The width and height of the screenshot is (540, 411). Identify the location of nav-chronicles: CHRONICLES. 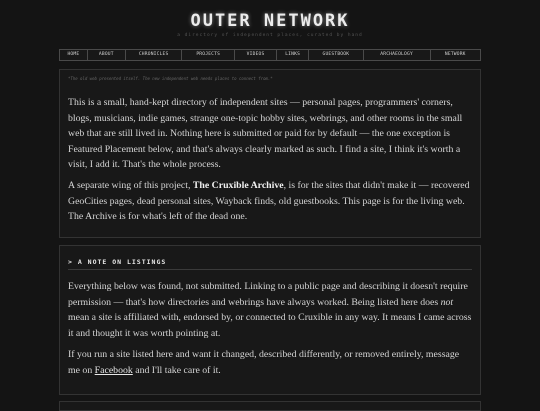
(154, 55).